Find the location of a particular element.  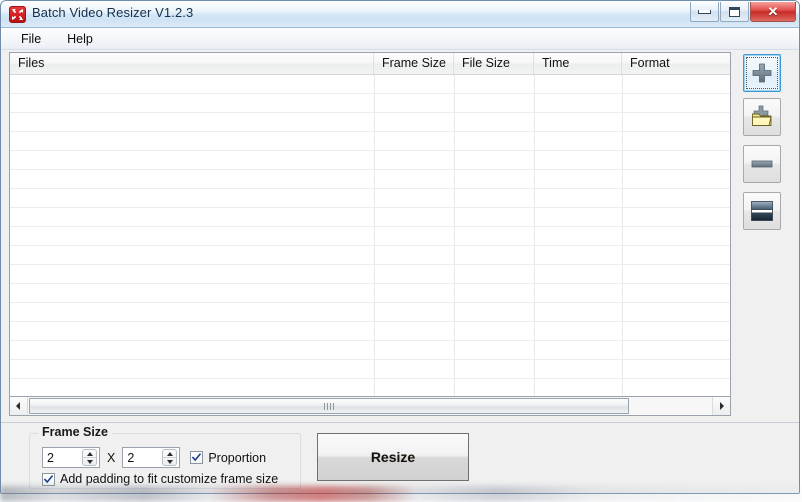

frame-size-row: X Proportion is located at coordinates (154, 457).